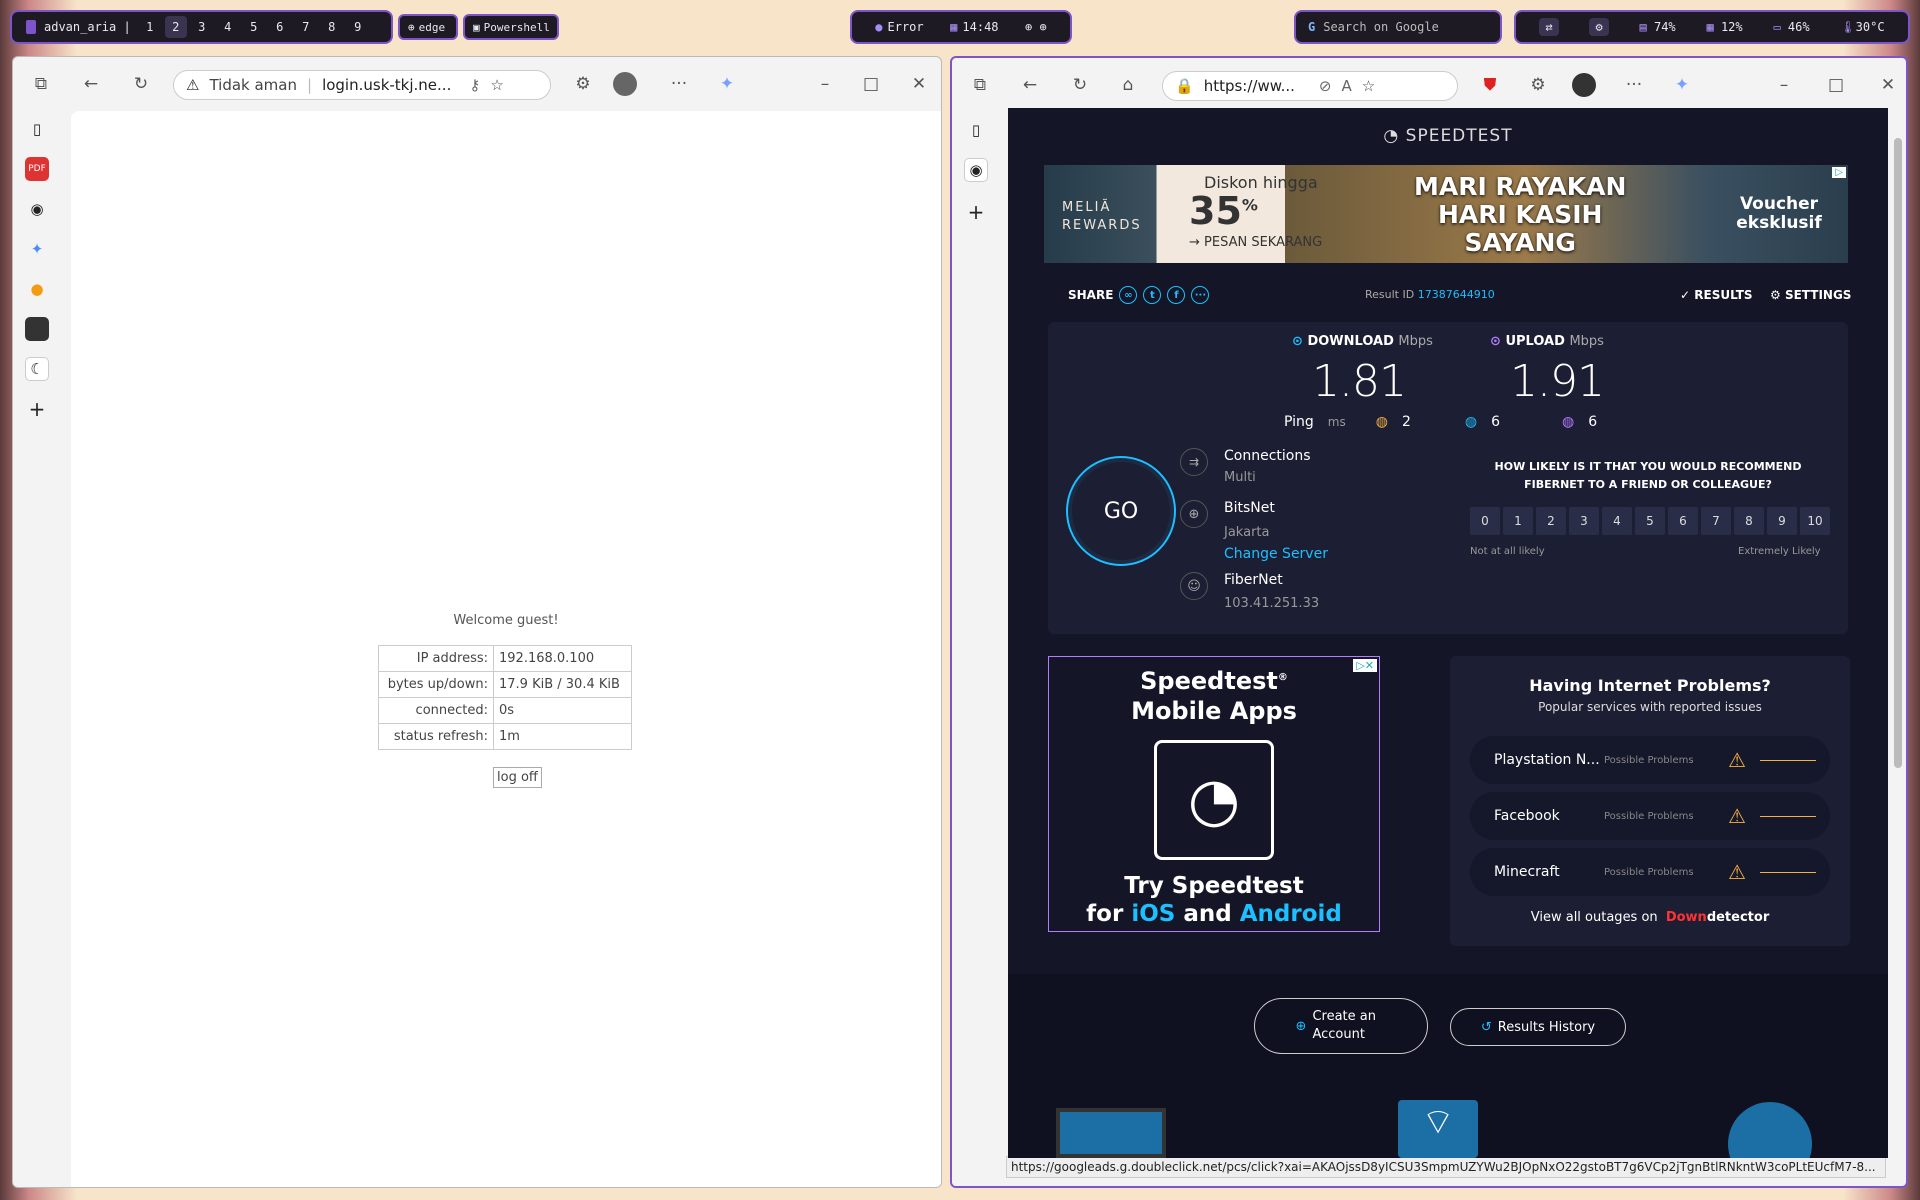 Image resolution: width=1920 pixels, height=1200 pixels. Describe the element at coordinates (1299, 422) in the screenshot. I see `ping-label: Ping` at that location.